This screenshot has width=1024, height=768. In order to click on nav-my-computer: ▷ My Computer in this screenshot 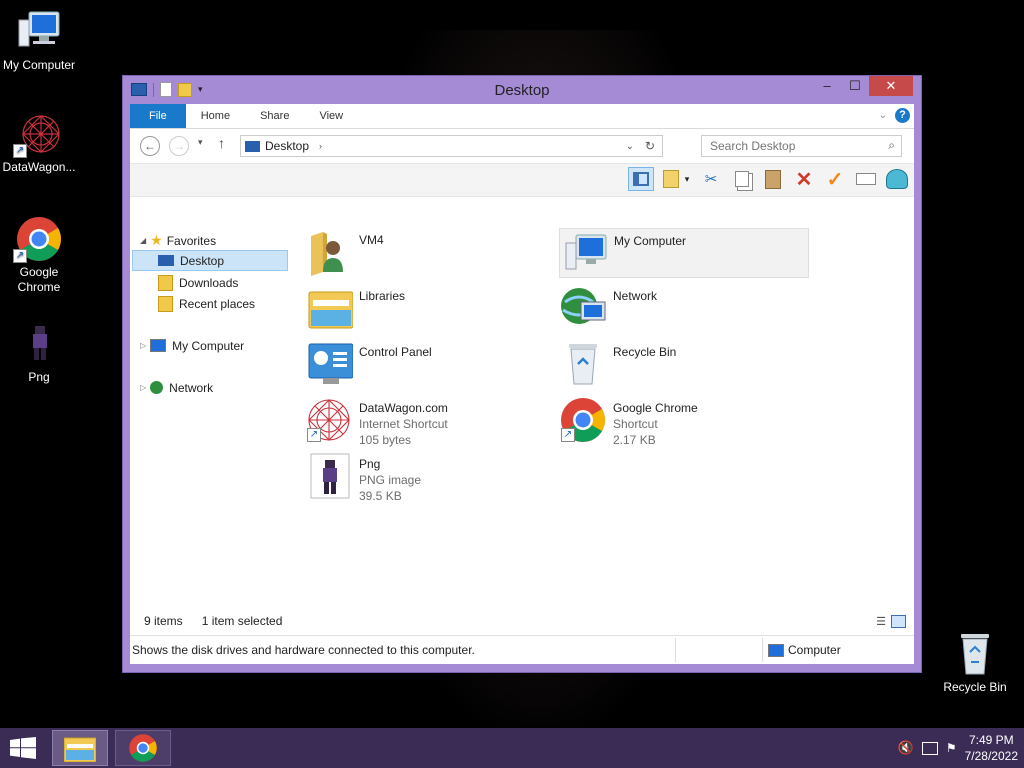, I will do `click(210, 345)`.